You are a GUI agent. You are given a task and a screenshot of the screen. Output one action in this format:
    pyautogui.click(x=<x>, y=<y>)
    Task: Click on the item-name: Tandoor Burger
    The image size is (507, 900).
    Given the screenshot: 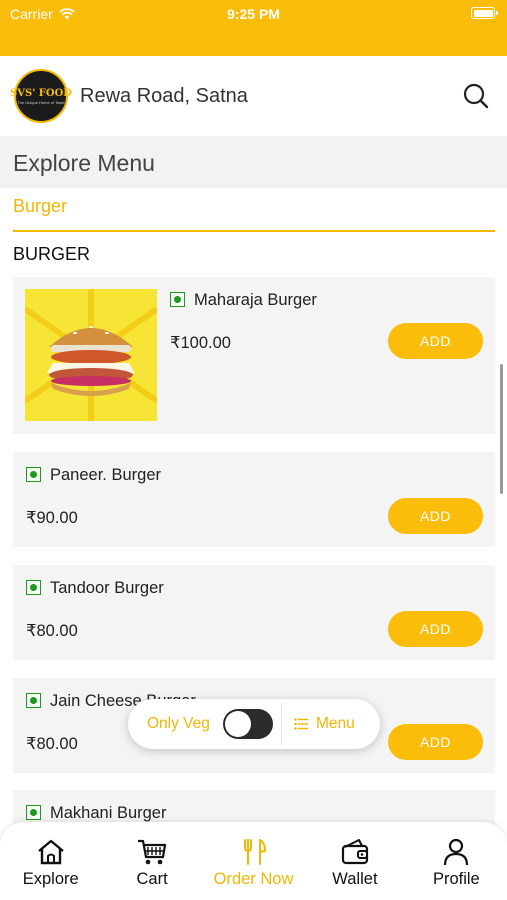 What is the action you would take?
    pyautogui.click(x=107, y=588)
    